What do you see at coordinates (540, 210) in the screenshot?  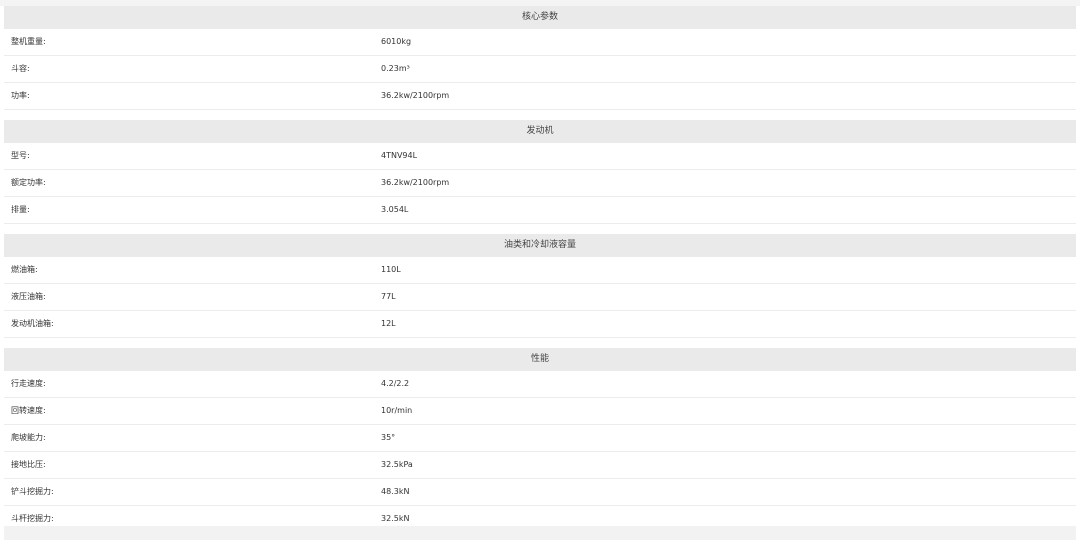 I see `spec-row: 排量: 3.054L` at bounding box center [540, 210].